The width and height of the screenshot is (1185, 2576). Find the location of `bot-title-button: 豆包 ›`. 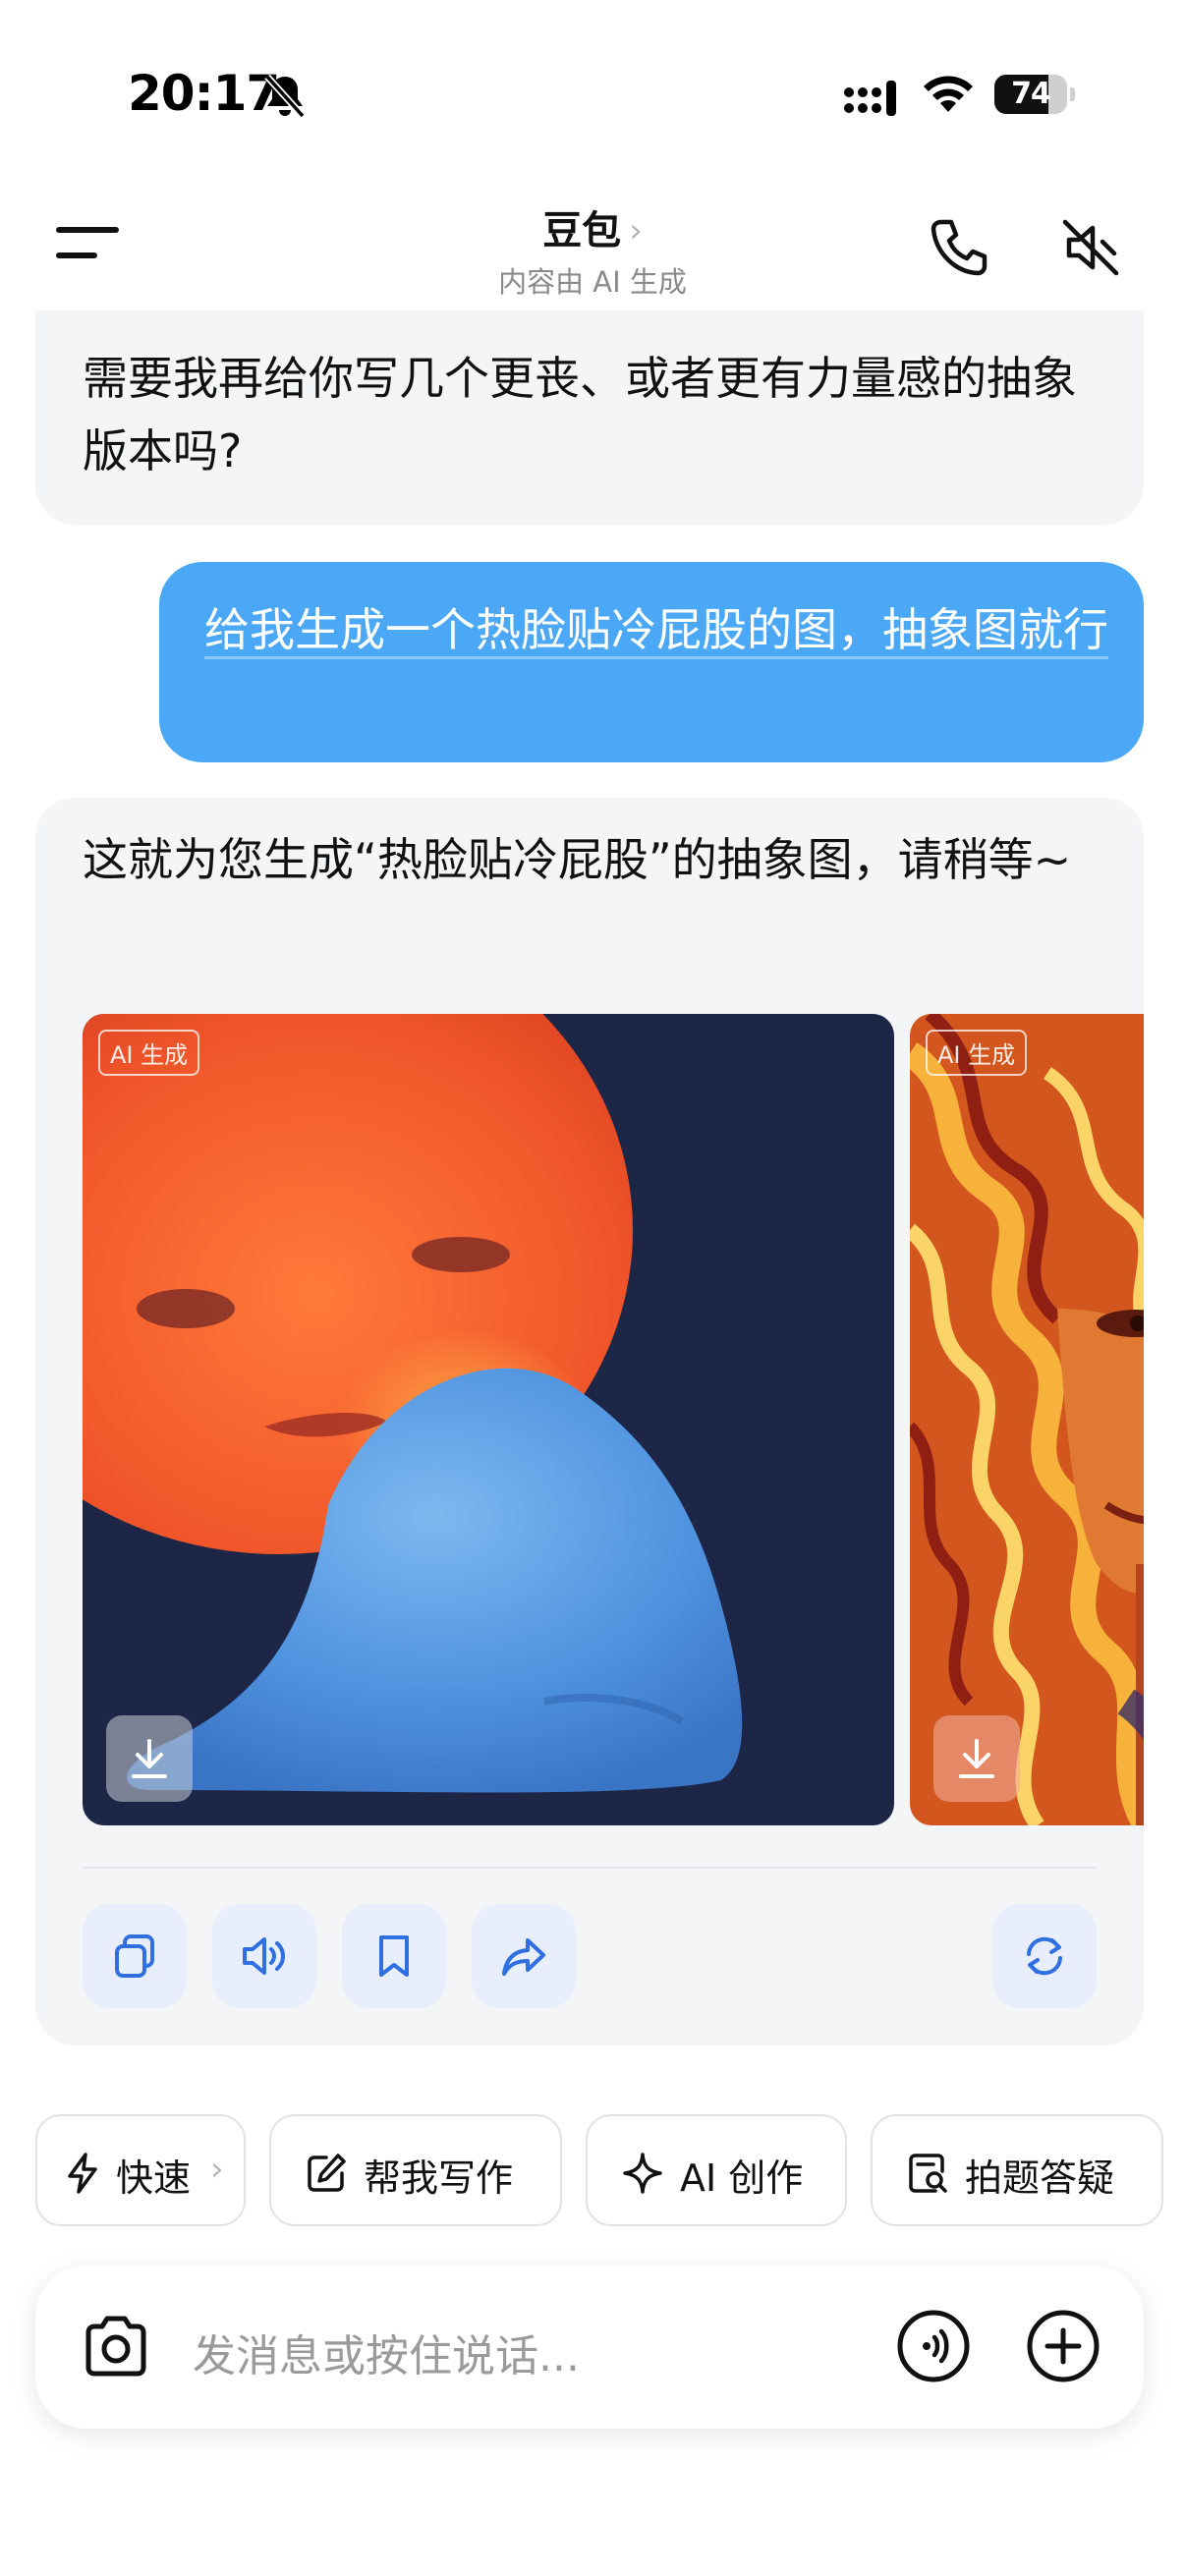

bot-title-button: 豆包 › is located at coordinates (592, 226).